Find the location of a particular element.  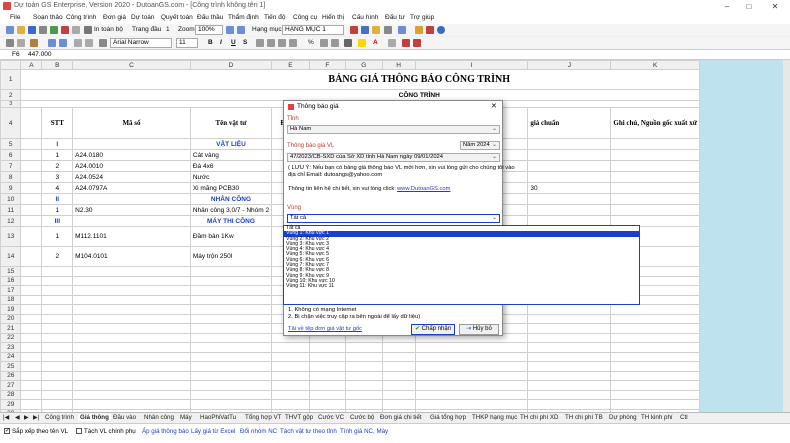

year-select: Năm 2024 ⌄ is located at coordinates (480, 145).